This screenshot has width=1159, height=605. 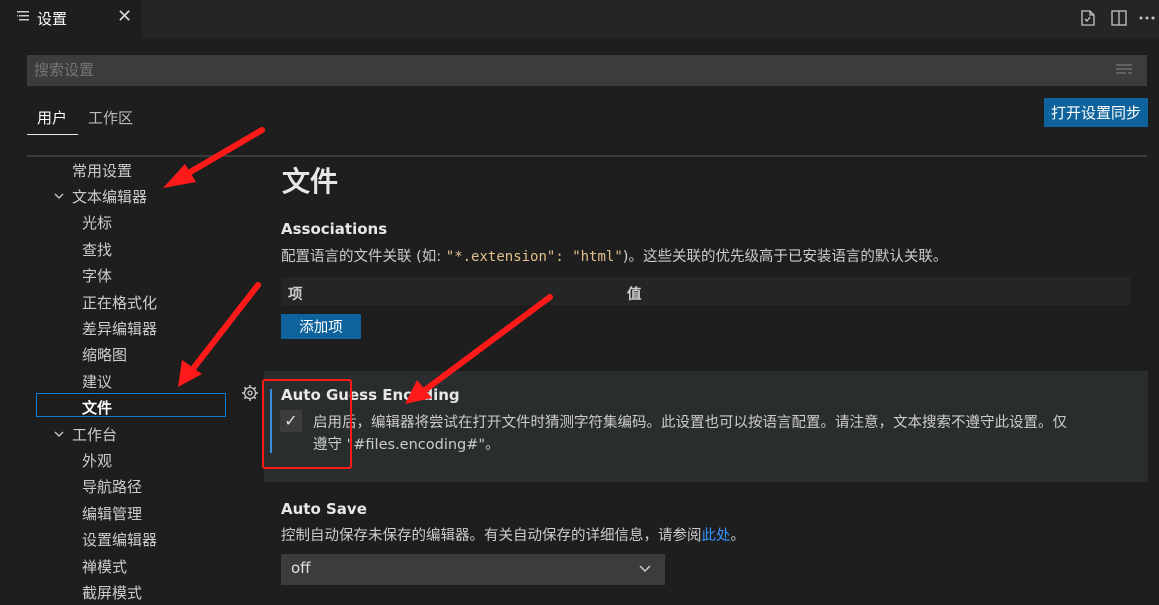 What do you see at coordinates (97, 275) in the screenshot?
I see `tree-item-font: 字体` at bounding box center [97, 275].